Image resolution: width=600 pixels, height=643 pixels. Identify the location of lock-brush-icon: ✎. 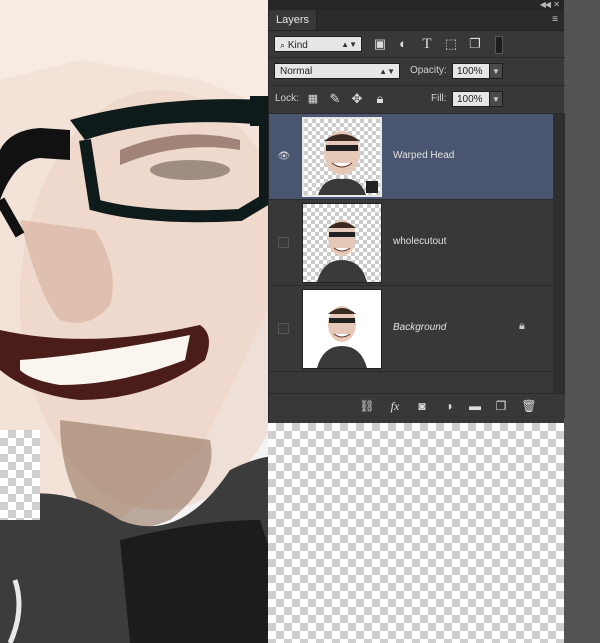
(335, 99).